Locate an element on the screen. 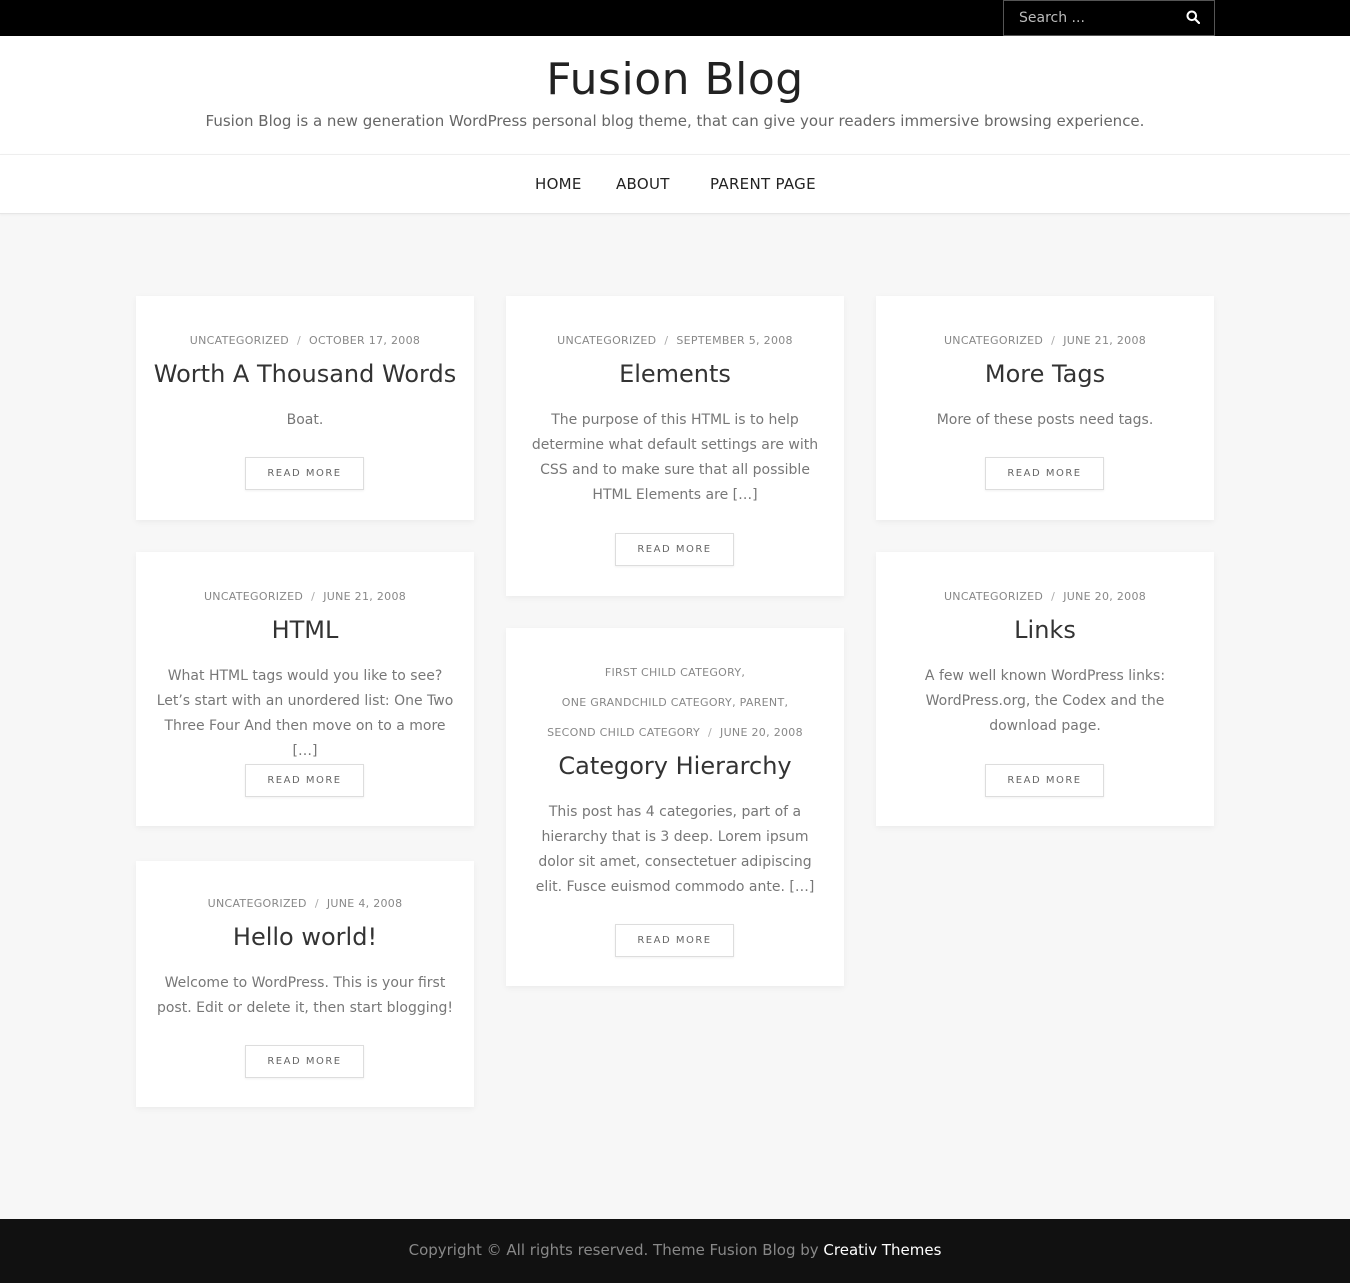 The image size is (1350, 1283). search-form is located at coordinates (1109, 18).